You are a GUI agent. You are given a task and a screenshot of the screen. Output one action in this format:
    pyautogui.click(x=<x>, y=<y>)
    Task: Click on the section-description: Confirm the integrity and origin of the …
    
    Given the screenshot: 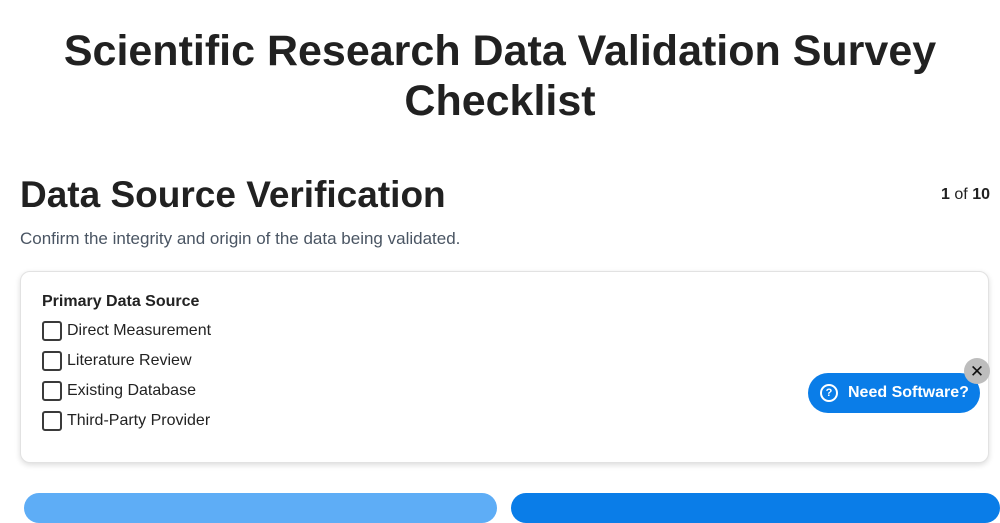 What is the action you would take?
    pyautogui.click(x=240, y=238)
    